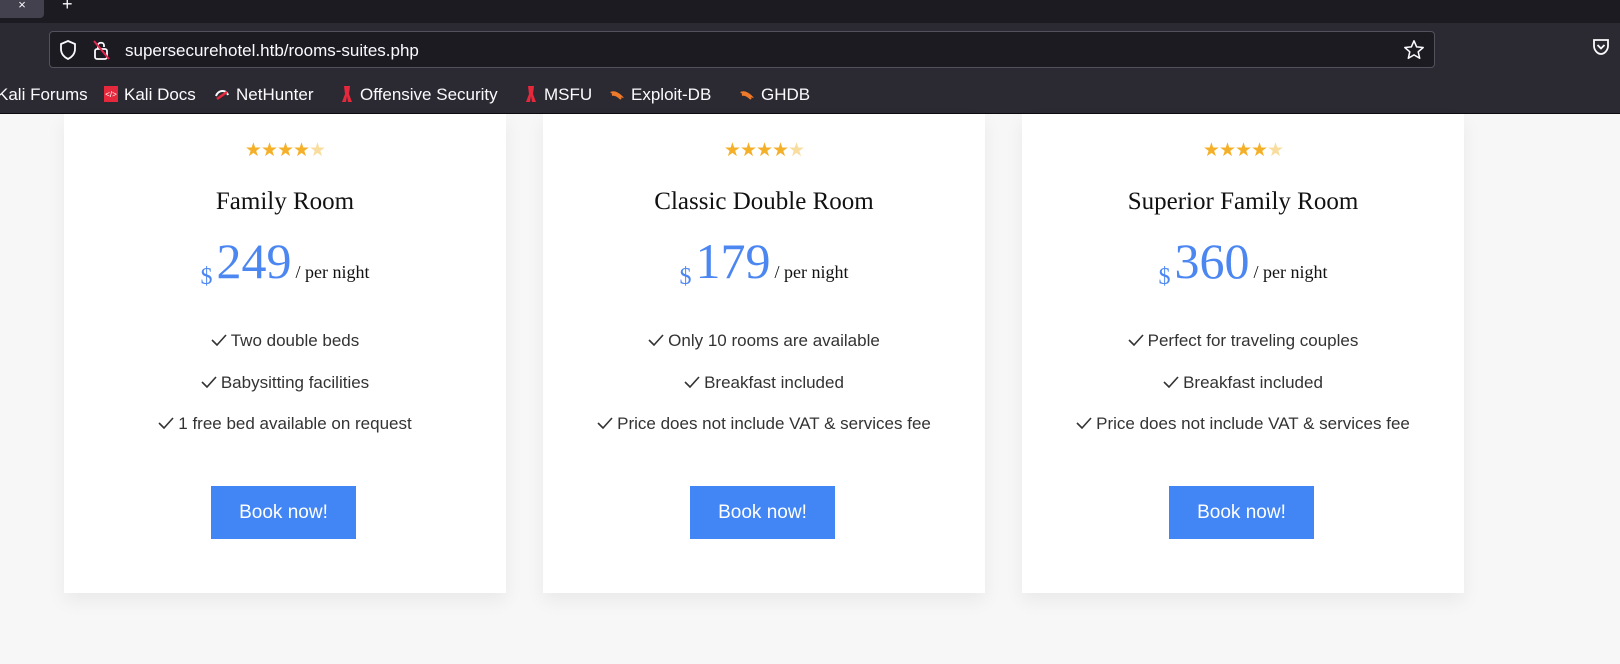 This screenshot has width=1620, height=664. What do you see at coordinates (429, 94) in the screenshot?
I see `bookmark-label: Offensive Security` at bounding box center [429, 94].